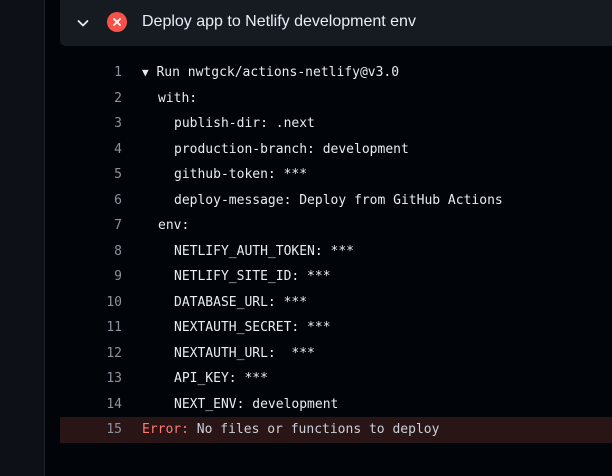 The width and height of the screenshot is (612, 476). Describe the element at coordinates (91, 303) in the screenshot. I see `line-number: 10` at that location.